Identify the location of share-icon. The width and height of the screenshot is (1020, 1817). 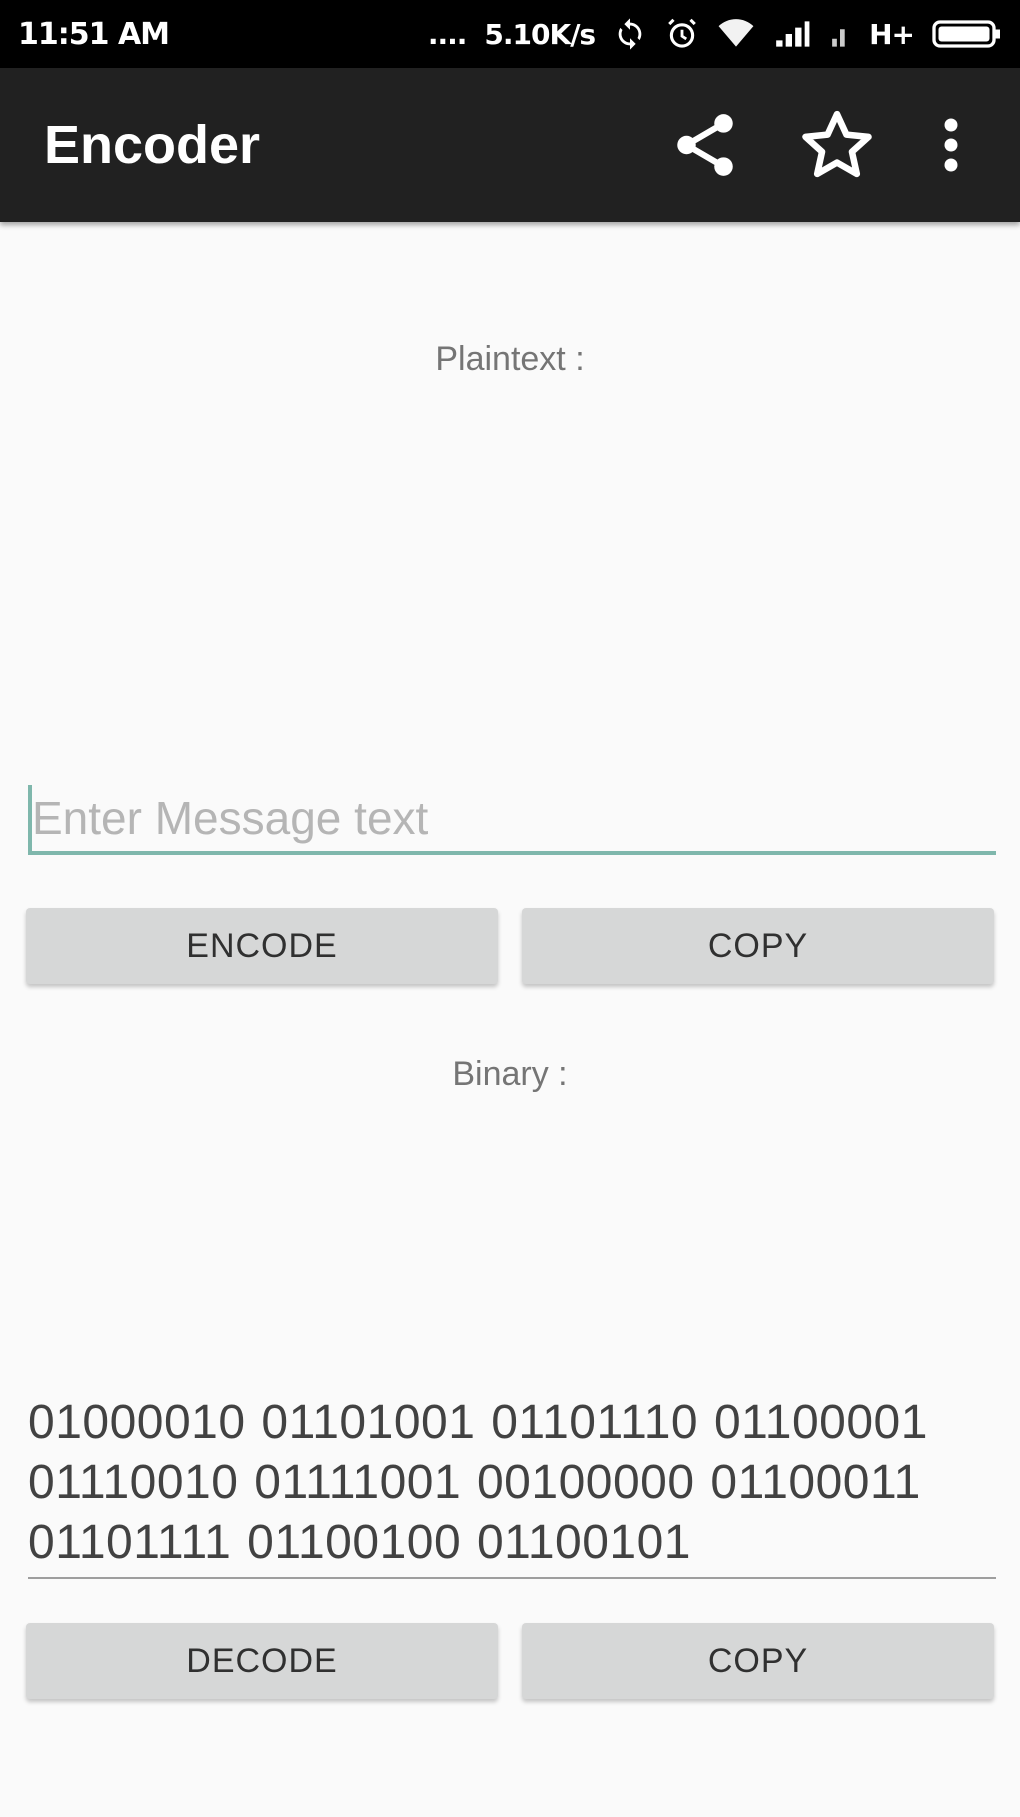
(705, 145).